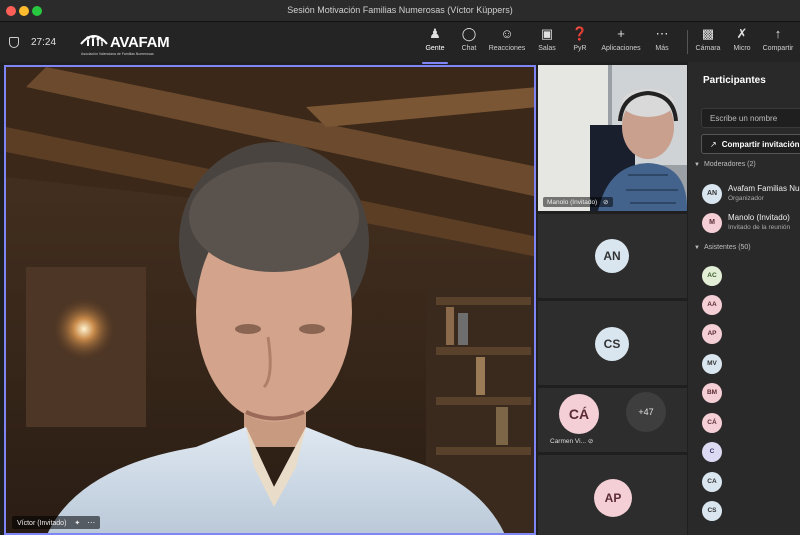  Describe the element at coordinates (621, 33) in the screenshot. I see `add-icon: +` at that location.